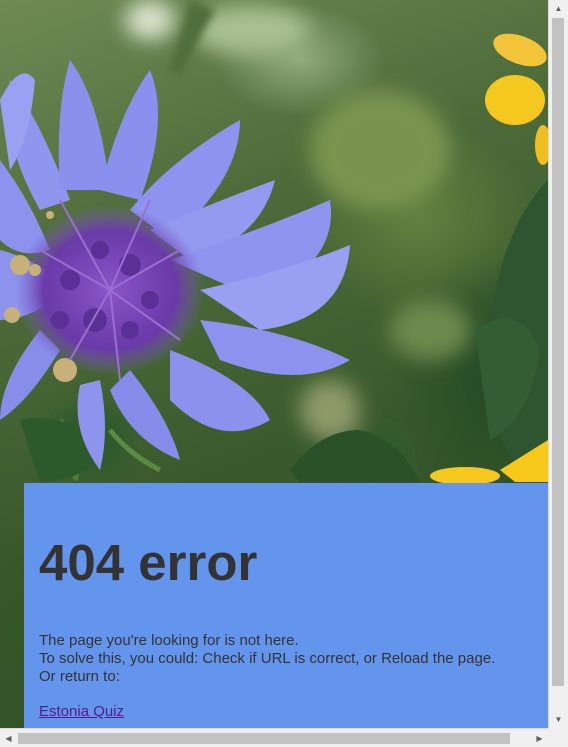 The image size is (568, 747). Describe the element at coordinates (558, 719) in the screenshot. I see `down-arrow-icon: ▼` at that location.